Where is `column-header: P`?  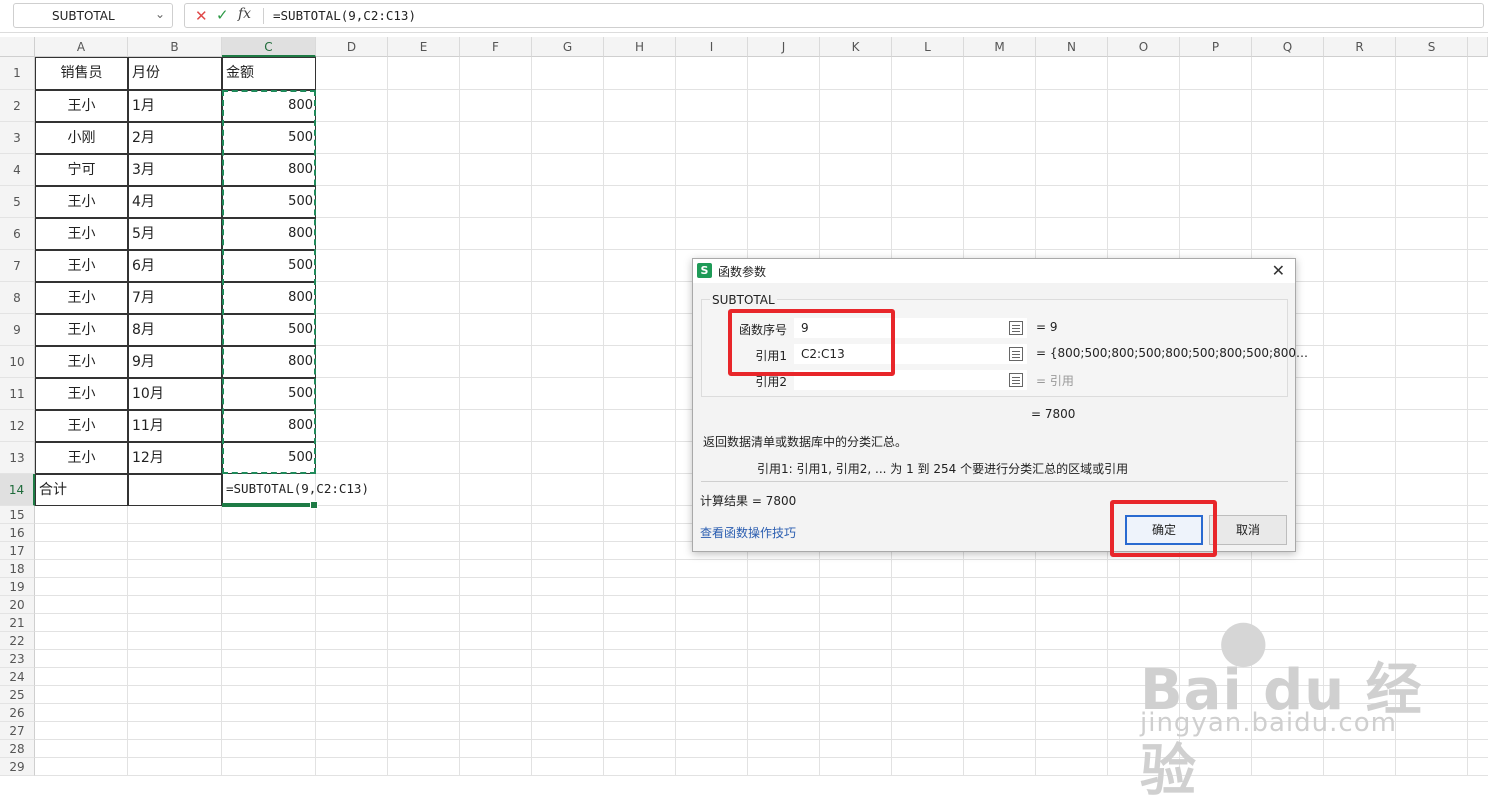 column-header: P is located at coordinates (1216, 47).